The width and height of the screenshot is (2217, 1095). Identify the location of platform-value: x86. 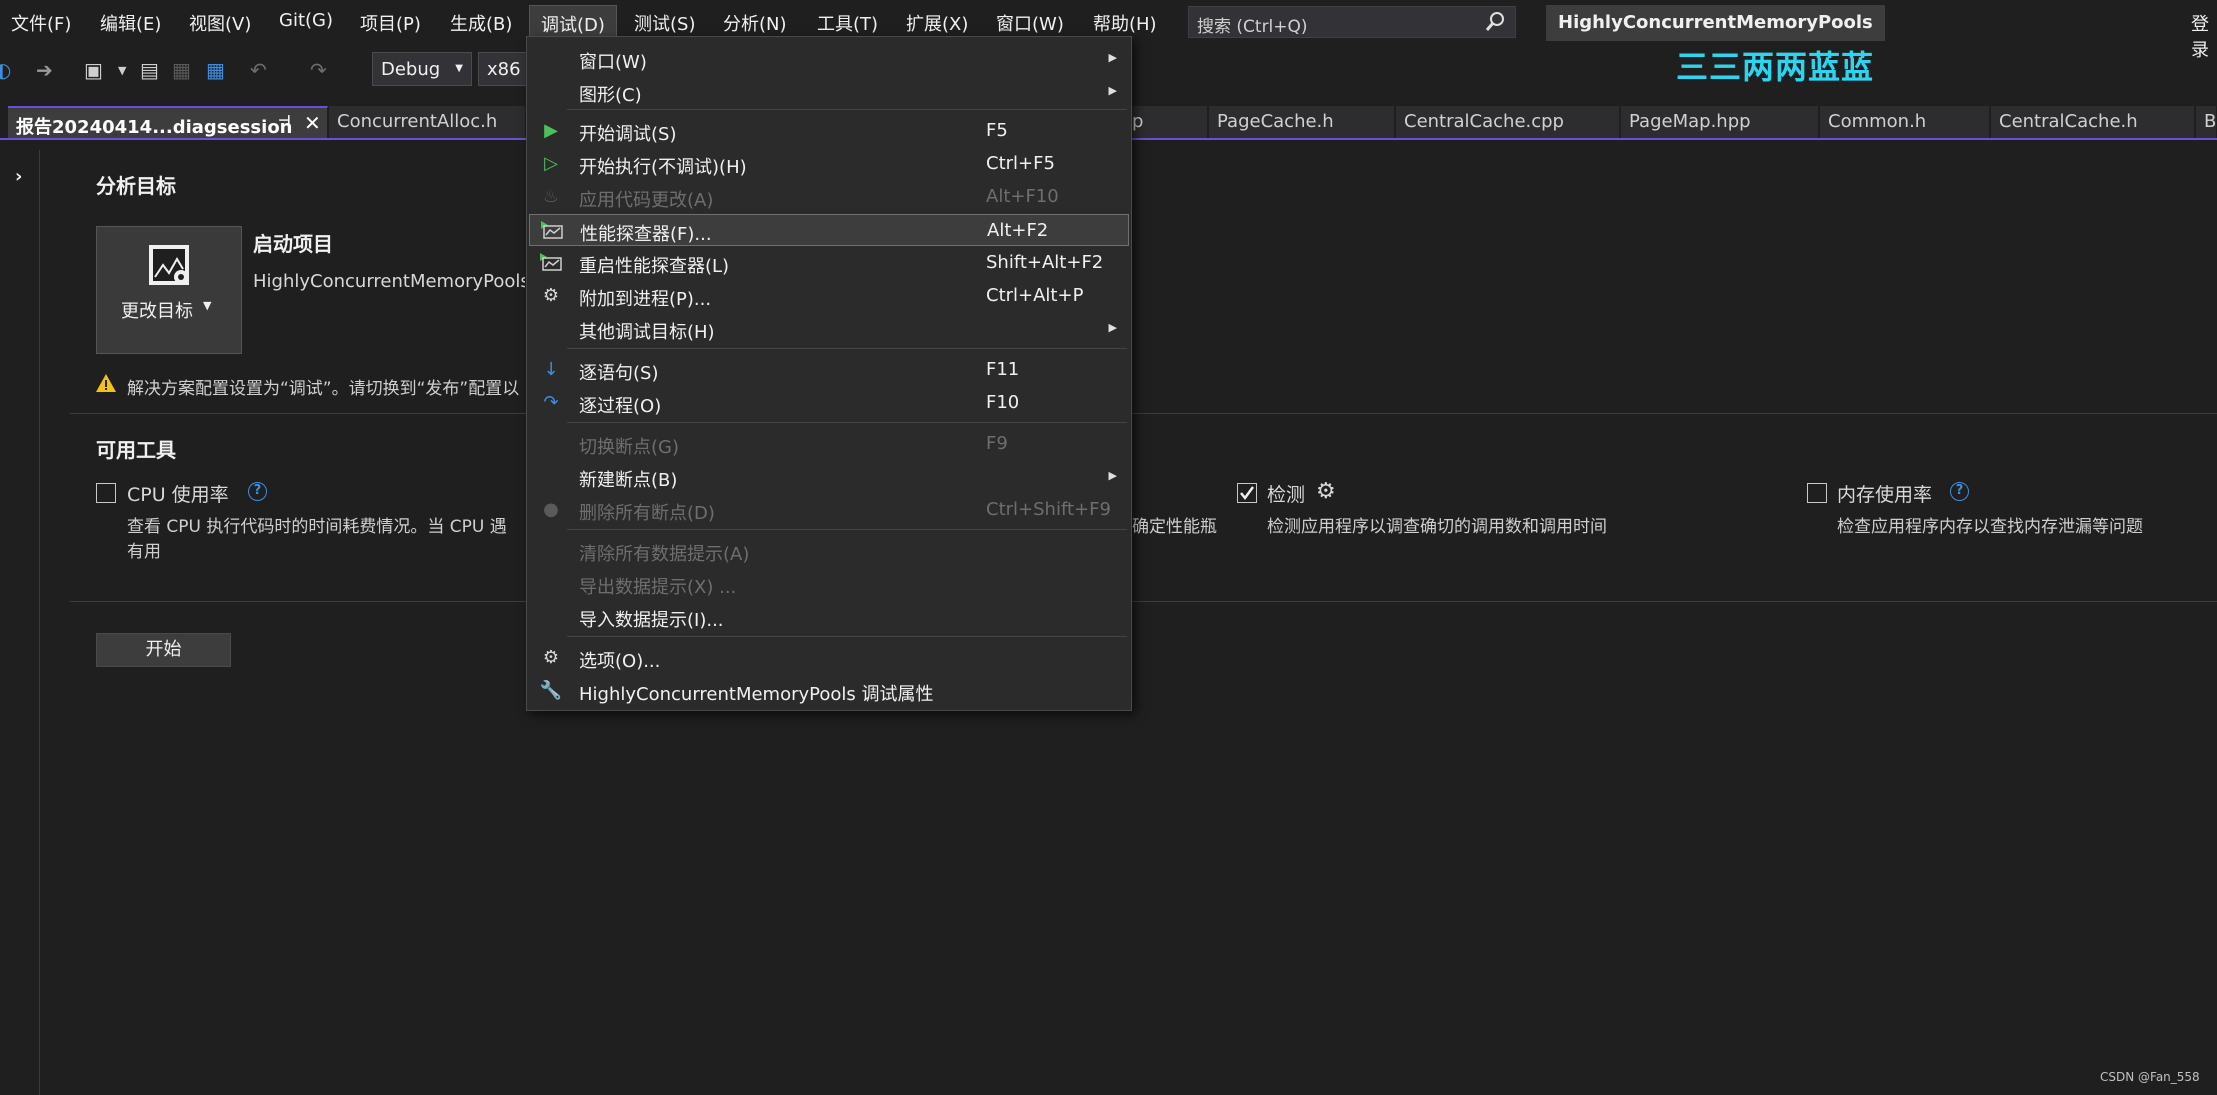
(504, 69).